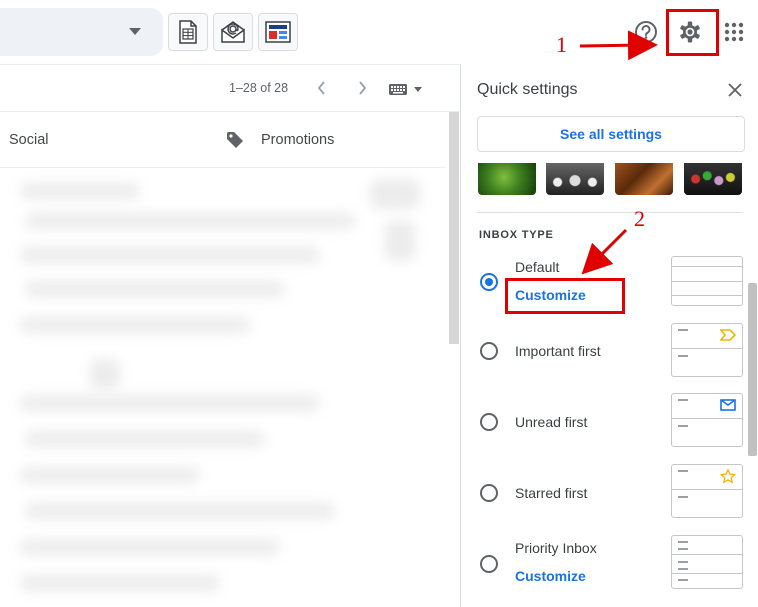 The width and height of the screenshot is (758, 607). I want to click on annotation-arrows, so click(618, 152).